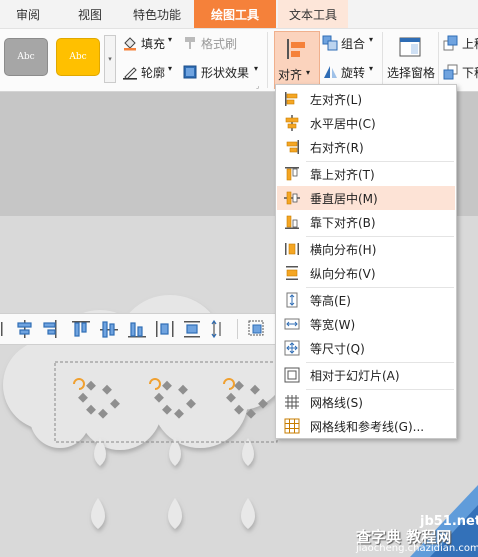 Image resolution: width=478 pixels, height=557 pixels. What do you see at coordinates (450, 72) in the screenshot?
I see `send-backward-icon` at bounding box center [450, 72].